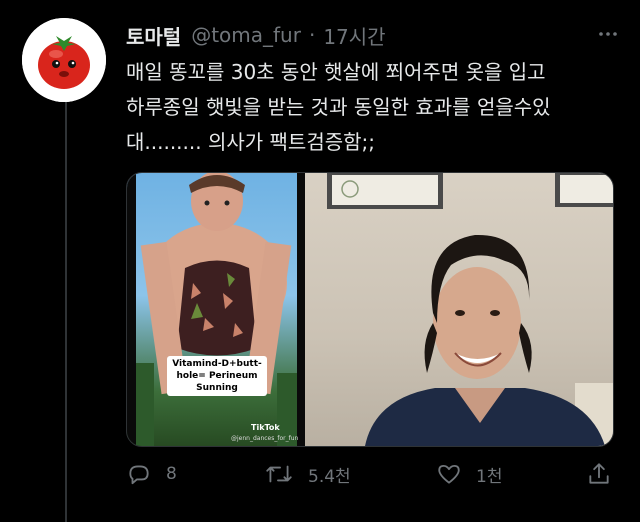 Image resolution: width=640 pixels, height=522 pixels. Describe the element at coordinates (329, 476) in the screenshot. I see `retweet-count: 5.4천` at that location.